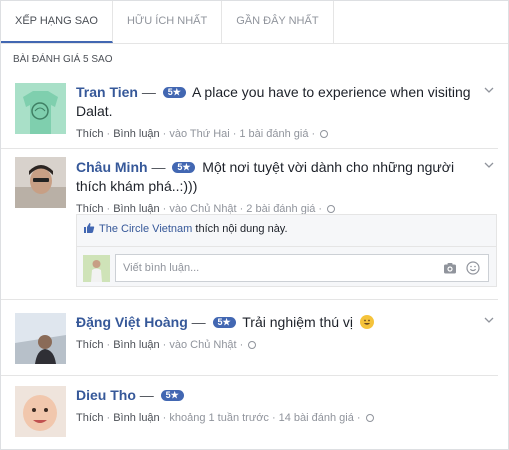  What do you see at coordinates (57, 22) in the screenshot?
I see `tab-star-rating: Xếp hạng sao` at bounding box center [57, 22].